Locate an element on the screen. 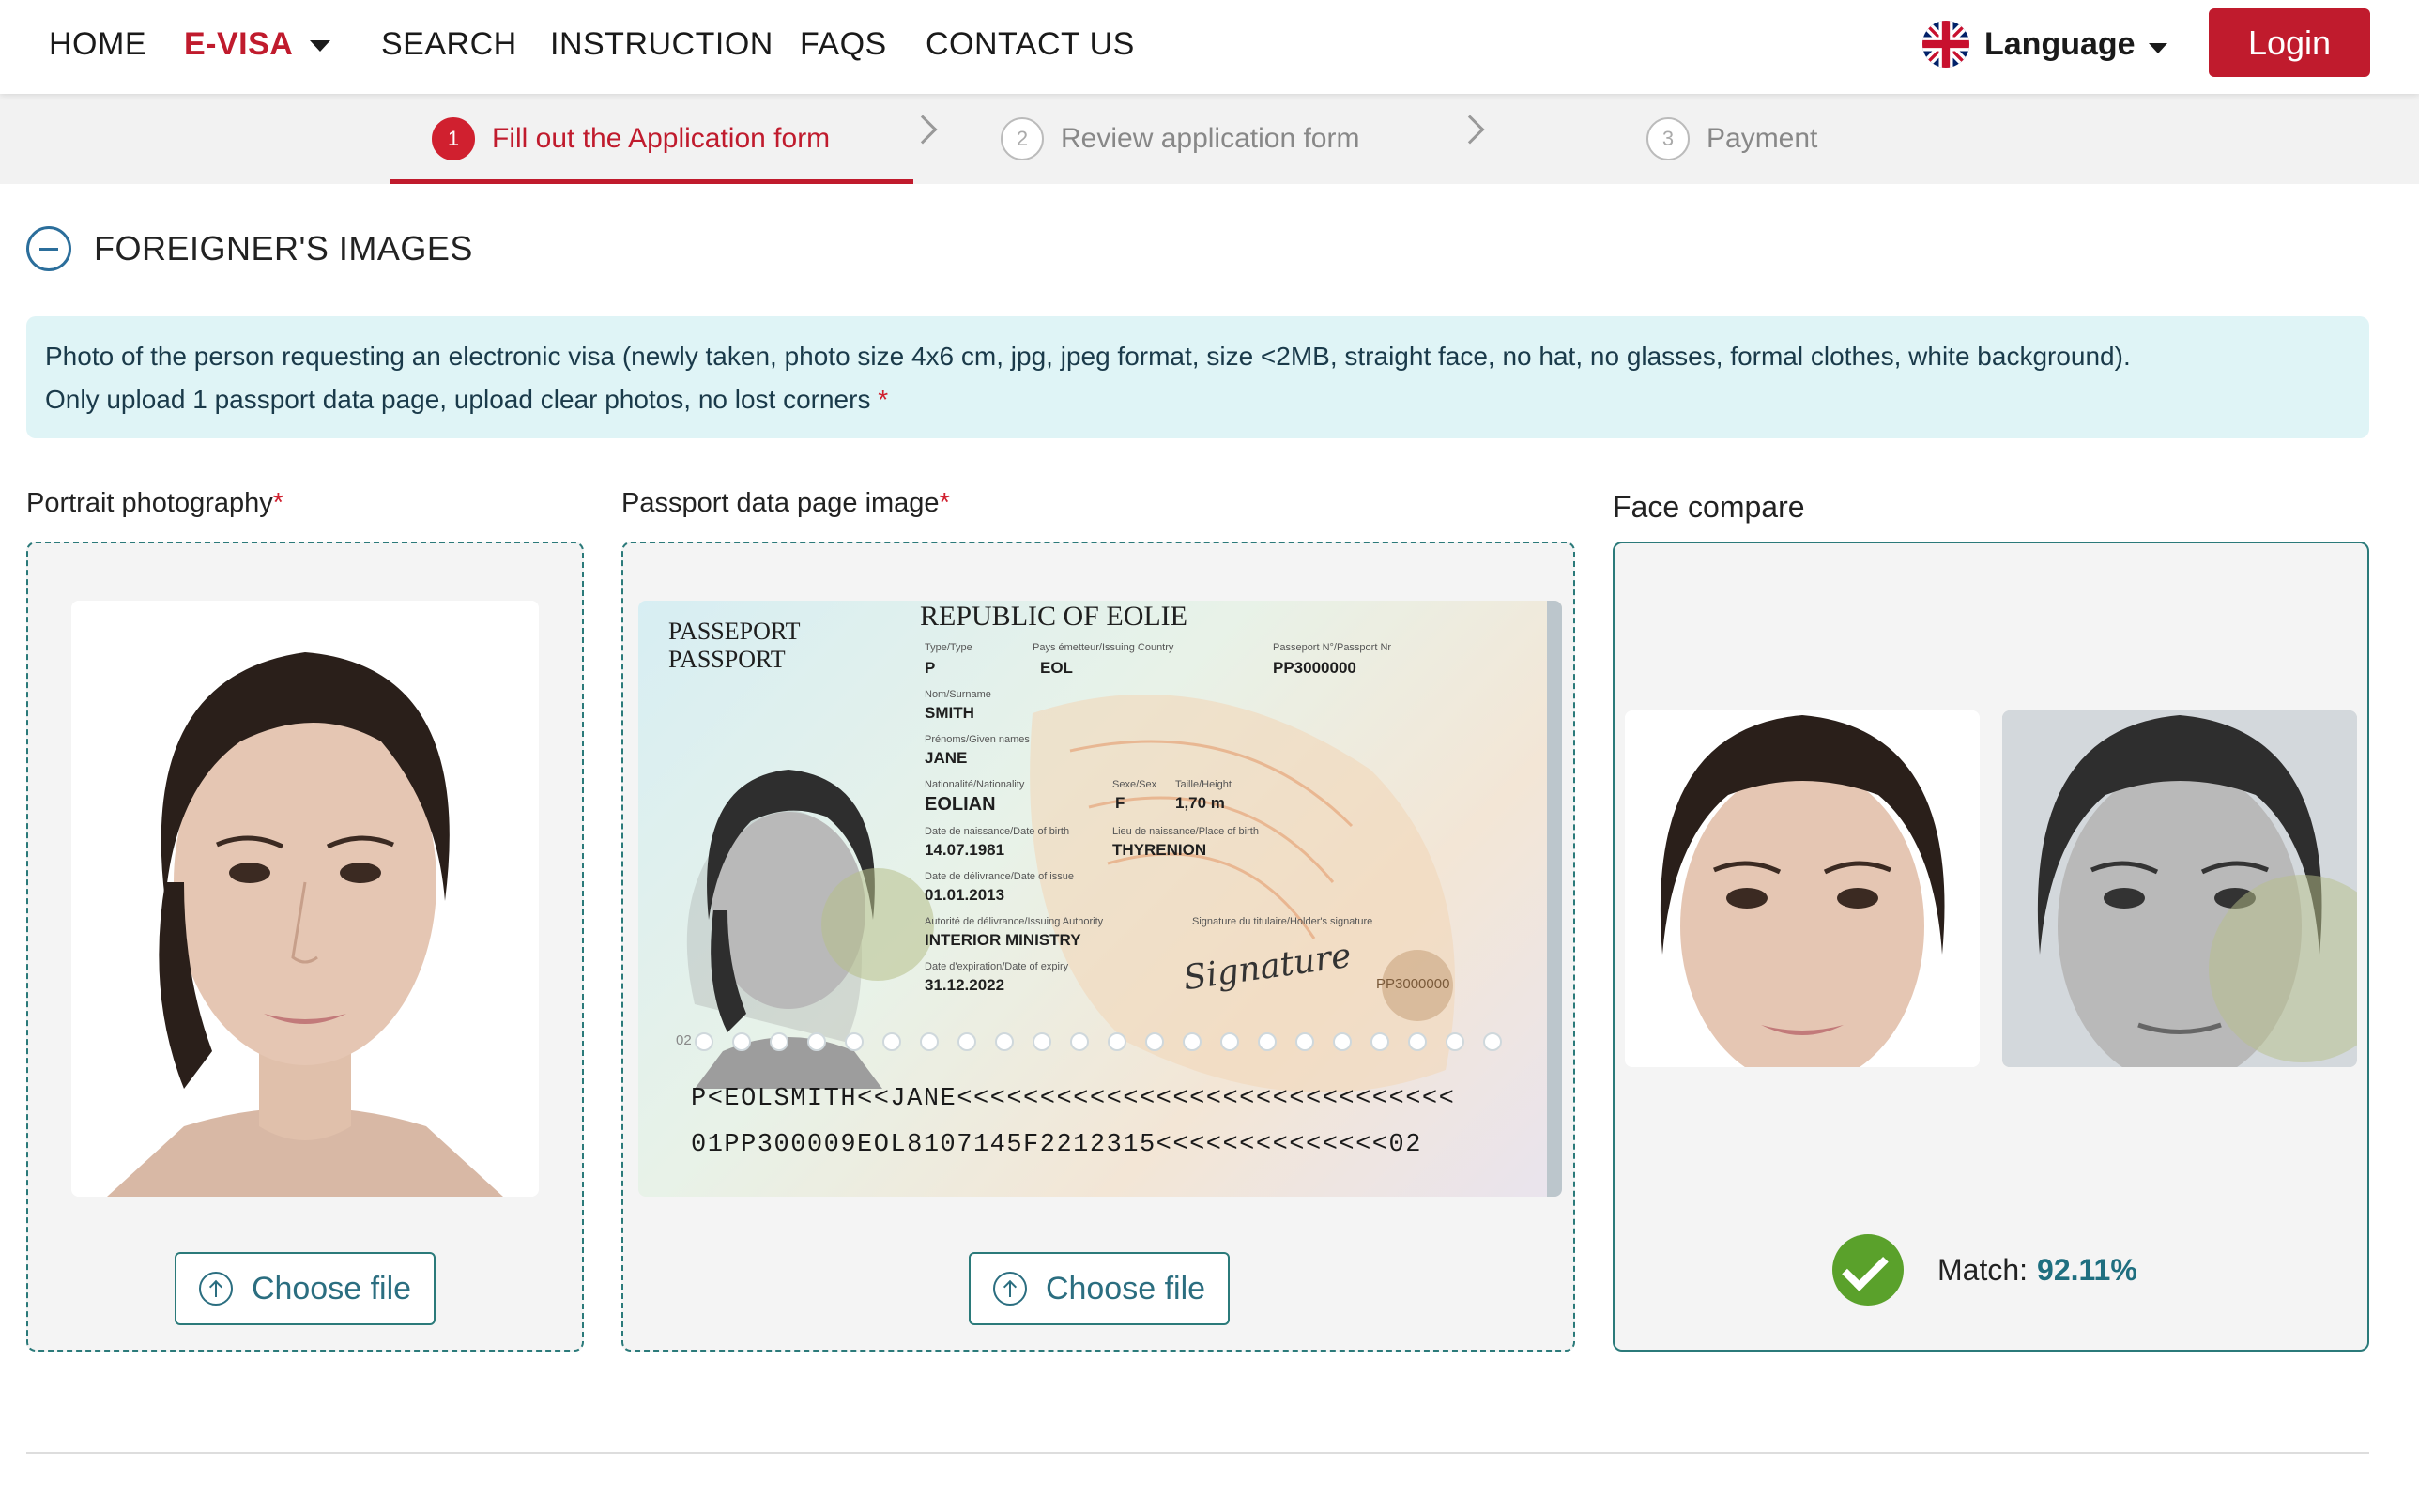  section-divider is located at coordinates (1197, 1453).